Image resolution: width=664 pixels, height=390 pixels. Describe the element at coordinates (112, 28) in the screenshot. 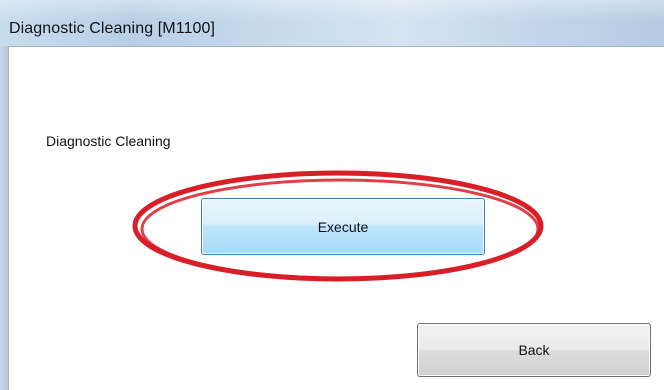

I see `window-title: Diagnostic Cleaning [M1100]` at that location.